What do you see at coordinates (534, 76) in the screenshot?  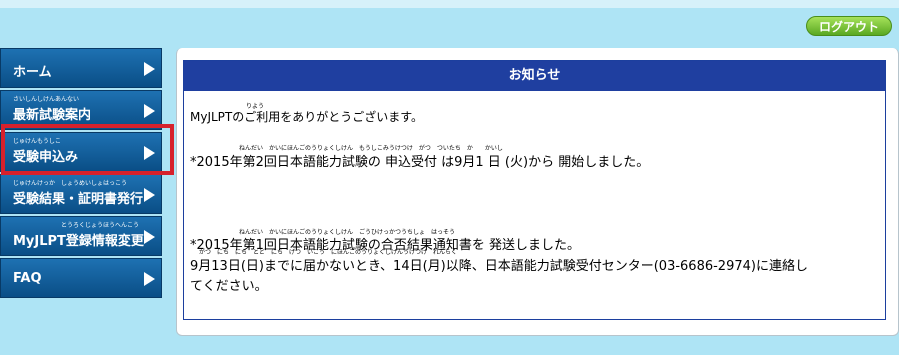 I see `notice-title: お知らせ` at bounding box center [534, 76].